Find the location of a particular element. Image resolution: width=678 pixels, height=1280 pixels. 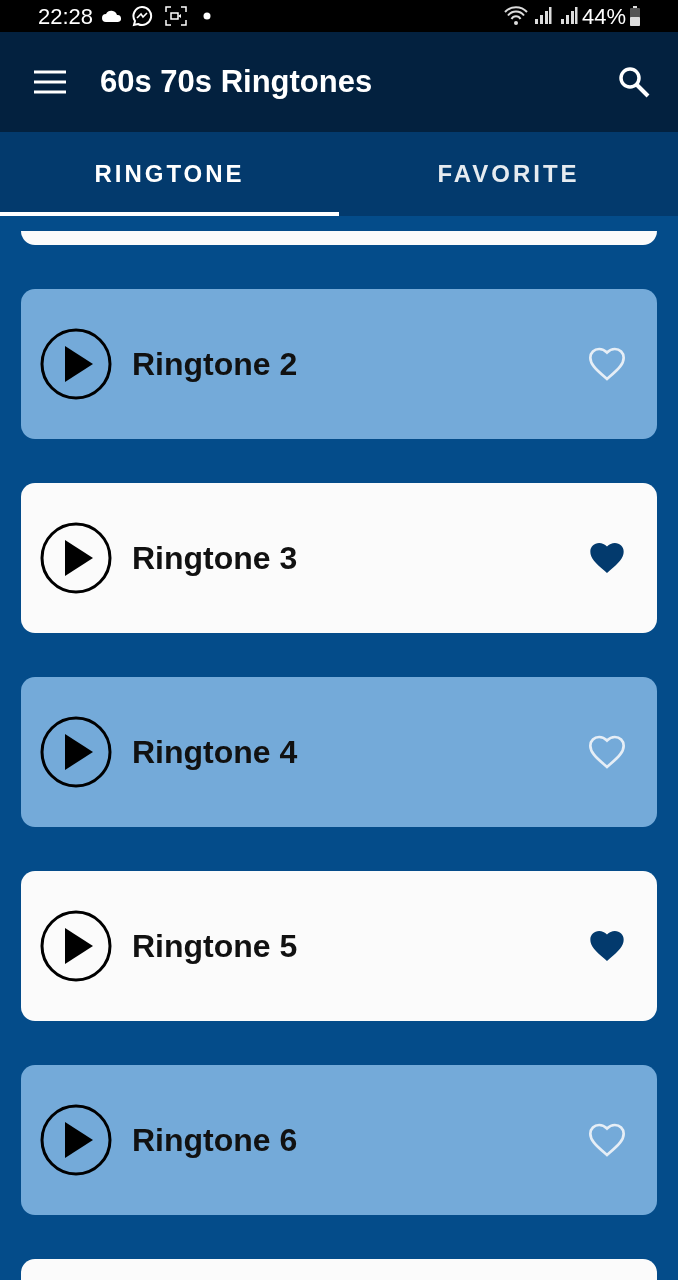

cloud-icon is located at coordinates (112, 16).